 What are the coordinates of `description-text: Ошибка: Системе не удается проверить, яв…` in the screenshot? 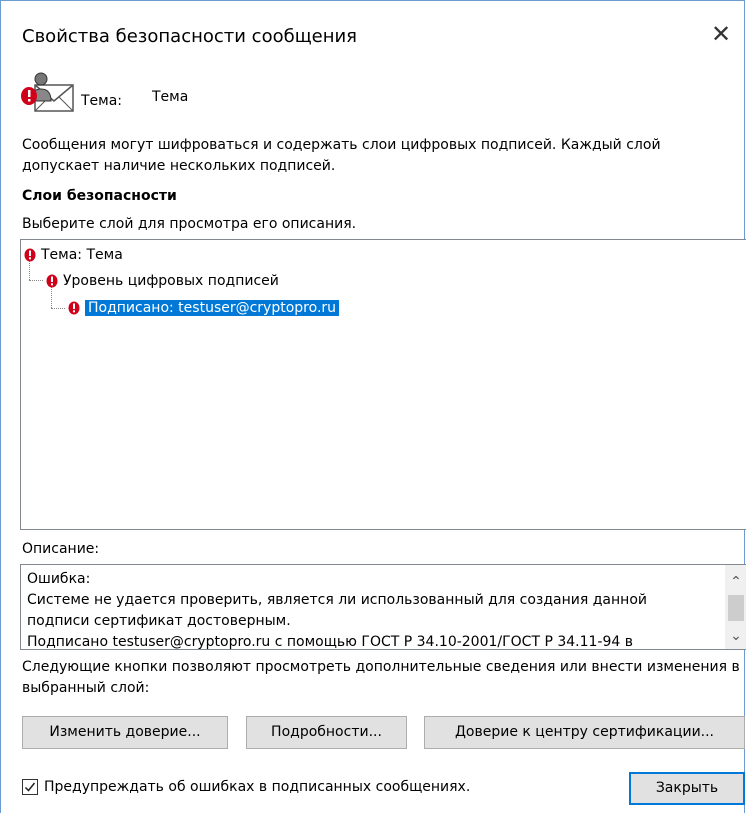 It's located at (372, 609).